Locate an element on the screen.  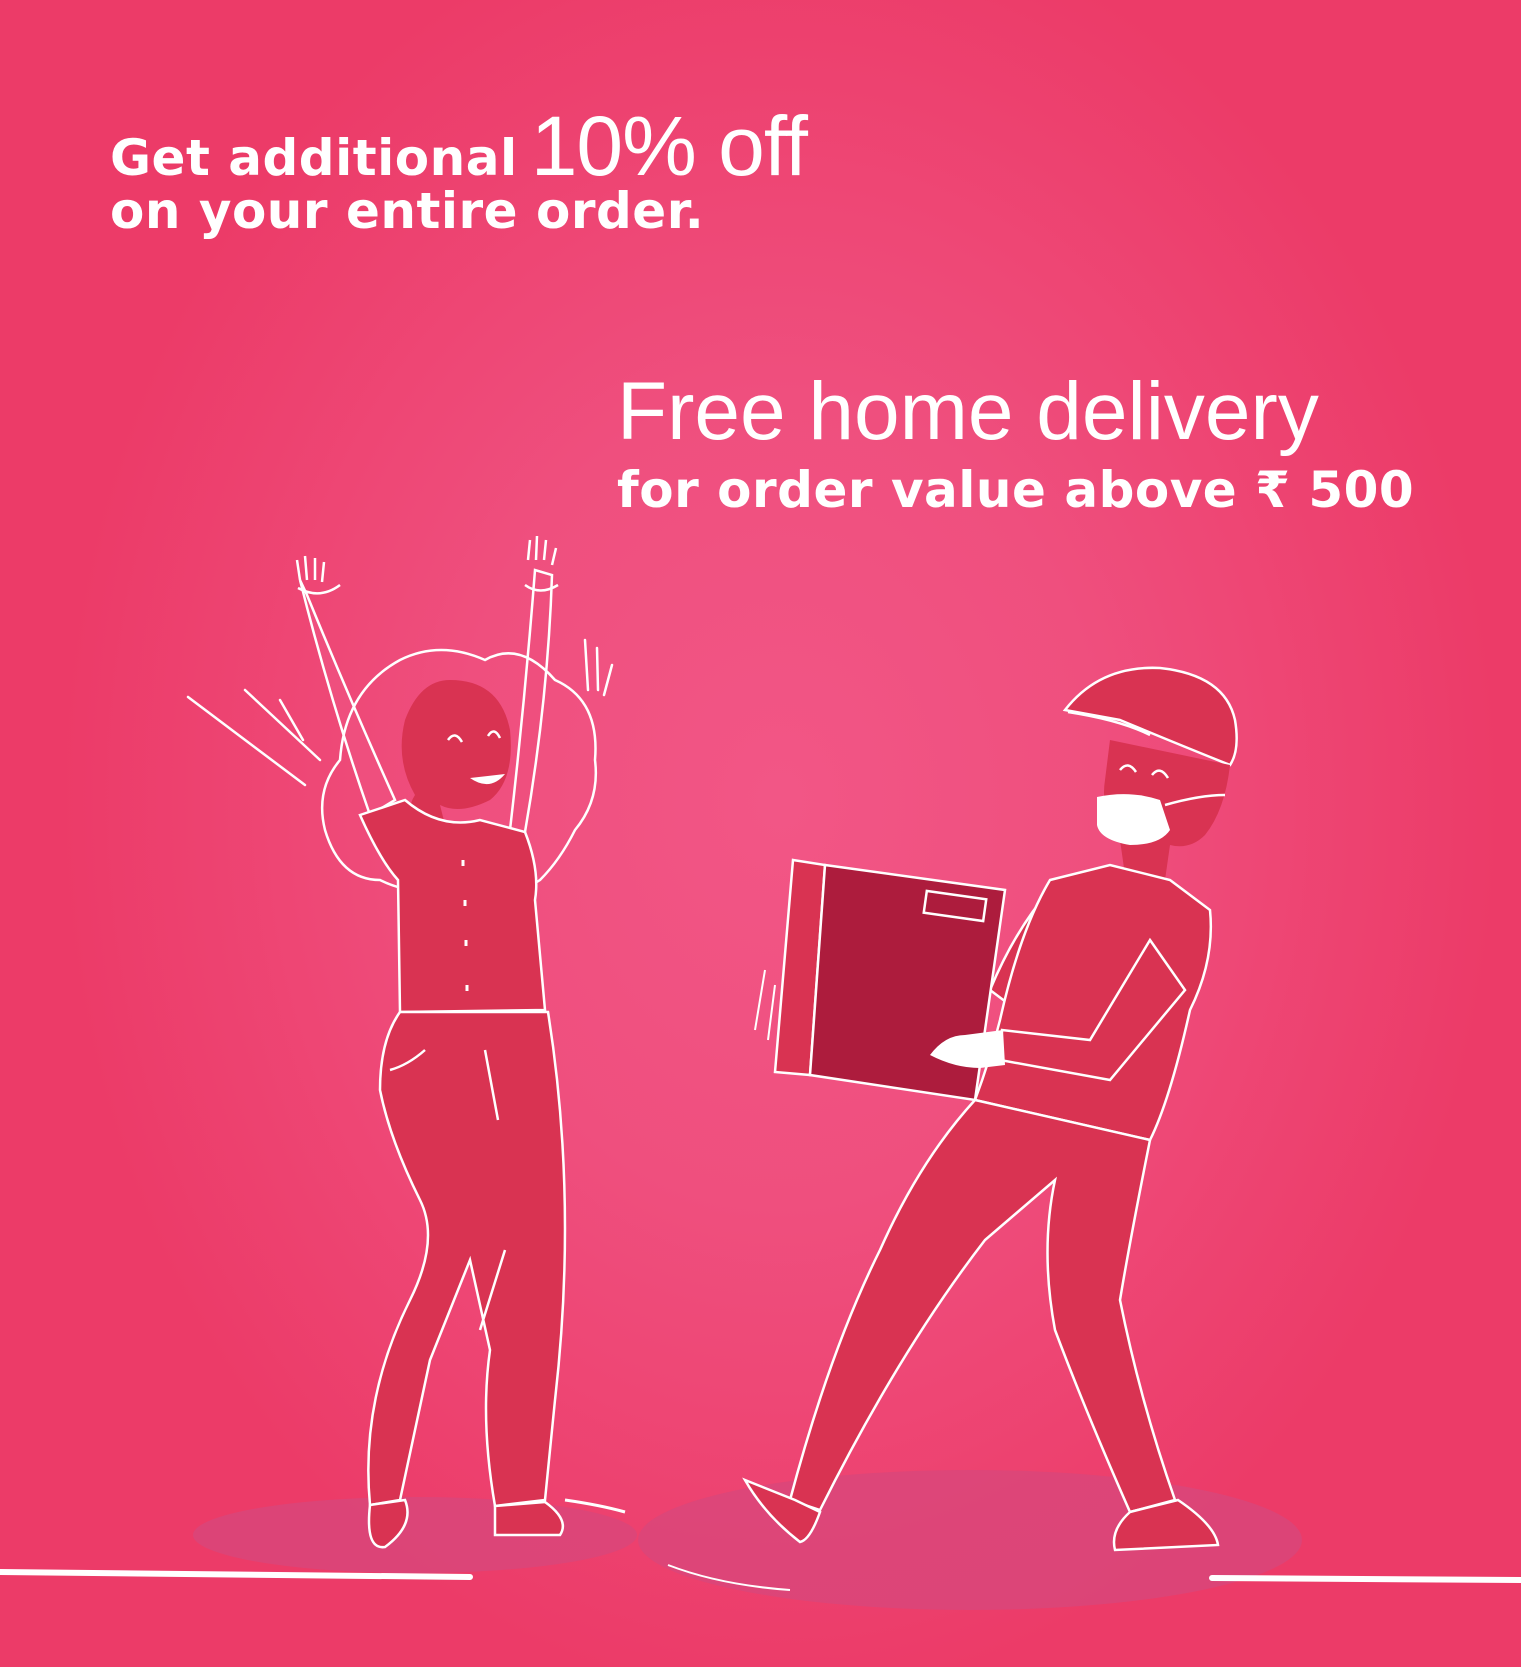
woman-left-arm is located at coordinates (347, 698).